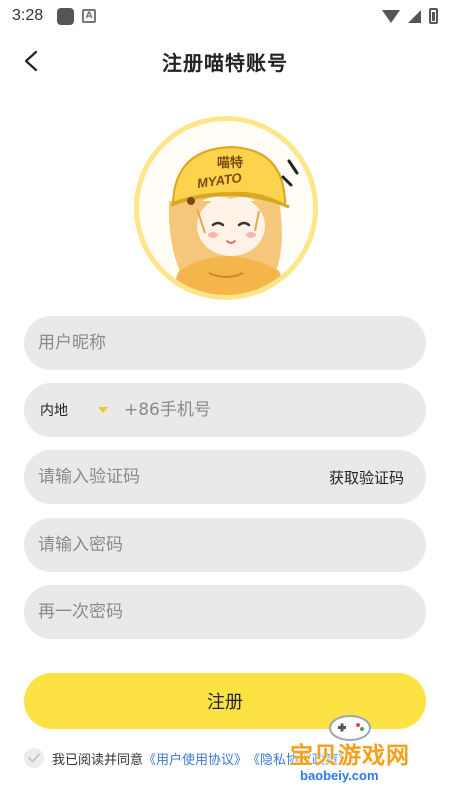 This screenshot has height=800, width=450. What do you see at coordinates (54, 411) in the screenshot?
I see `region-value: 内地` at bounding box center [54, 411].